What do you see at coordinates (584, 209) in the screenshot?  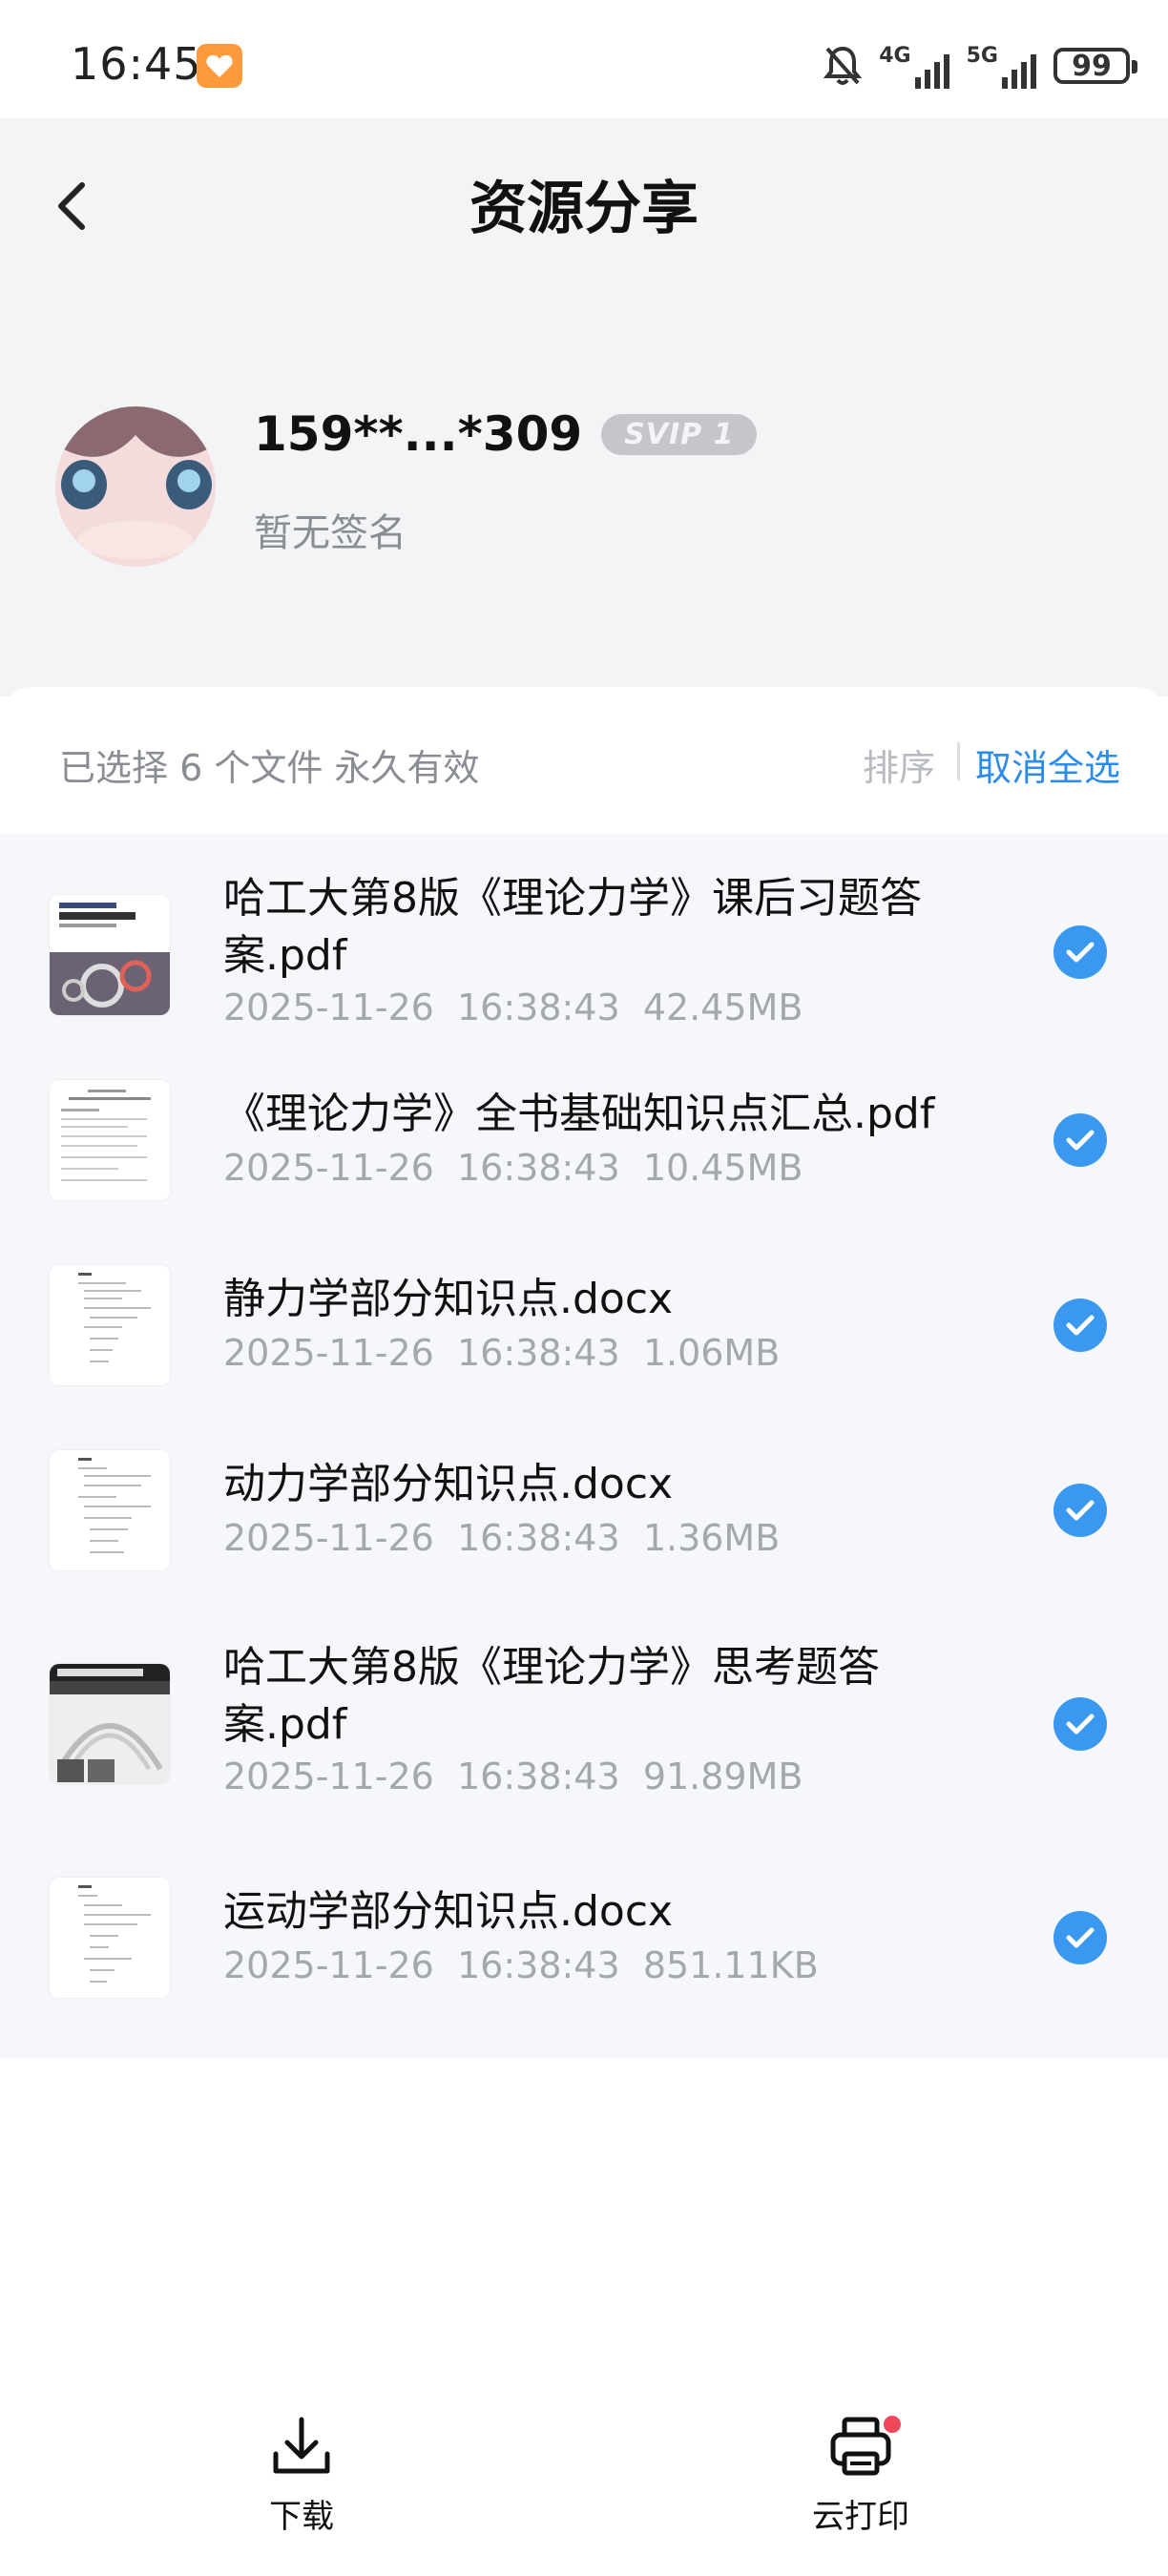 I see `page-title: 资源分享` at bounding box center [584, 209].